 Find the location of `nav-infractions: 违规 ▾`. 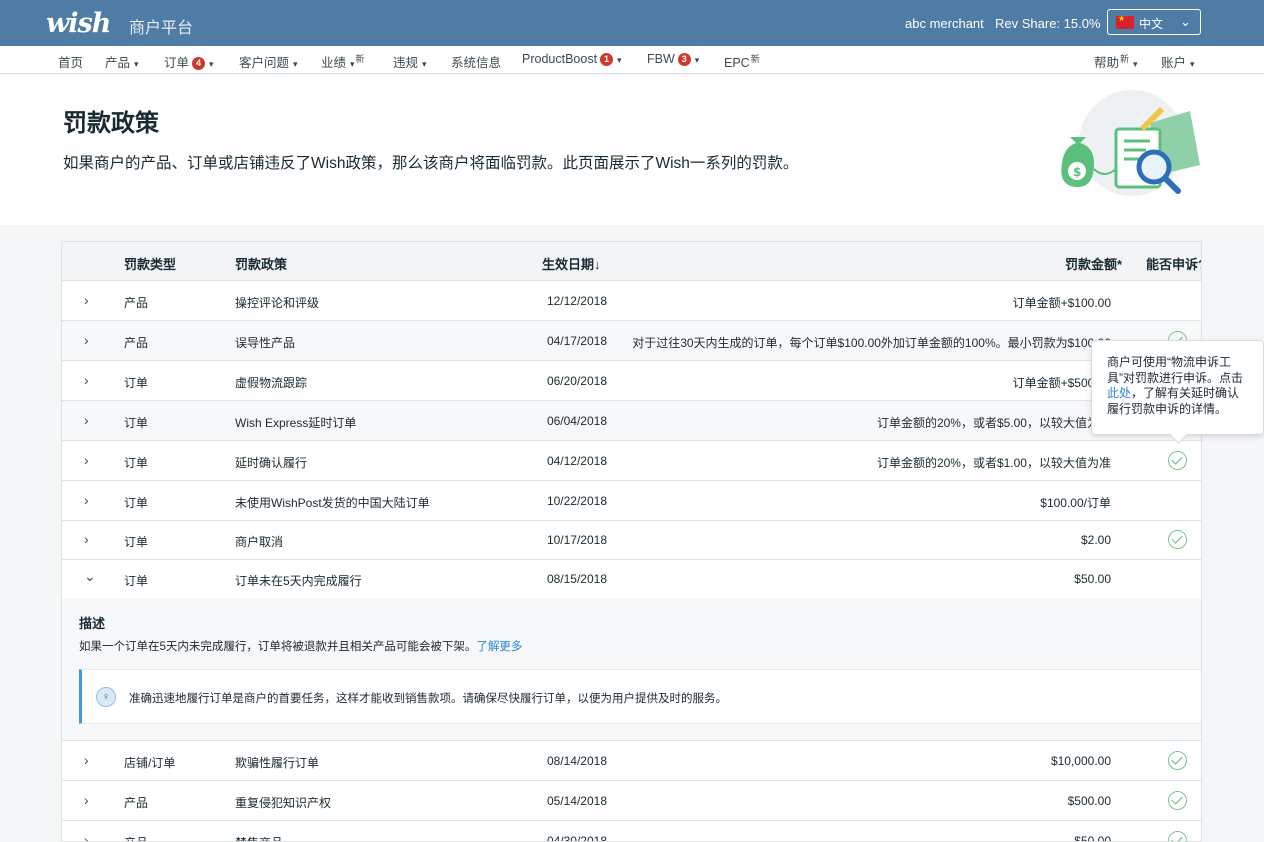

nav-infractions: 违规 ▾ is located at coordinates (410, 61).